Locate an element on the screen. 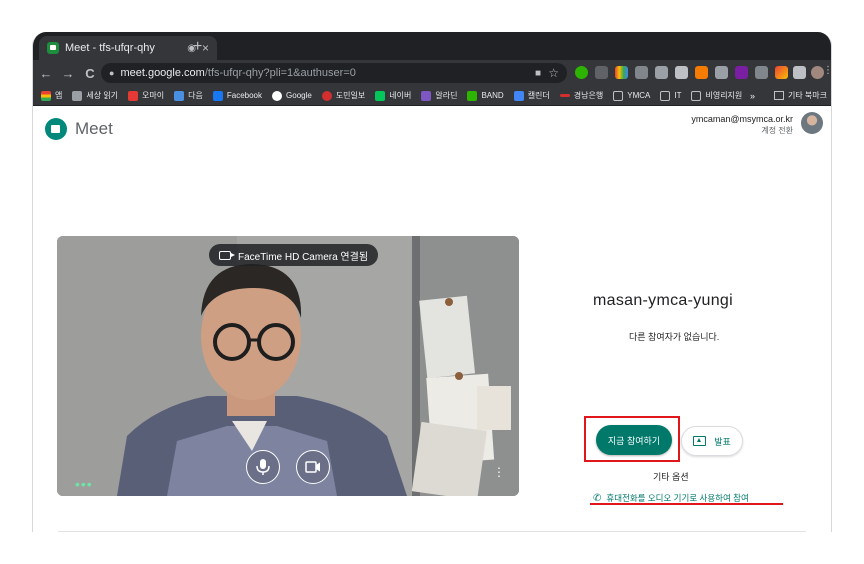 The image size is (864, 564). meet-favicon-icon is located at coordinates (53, 48).